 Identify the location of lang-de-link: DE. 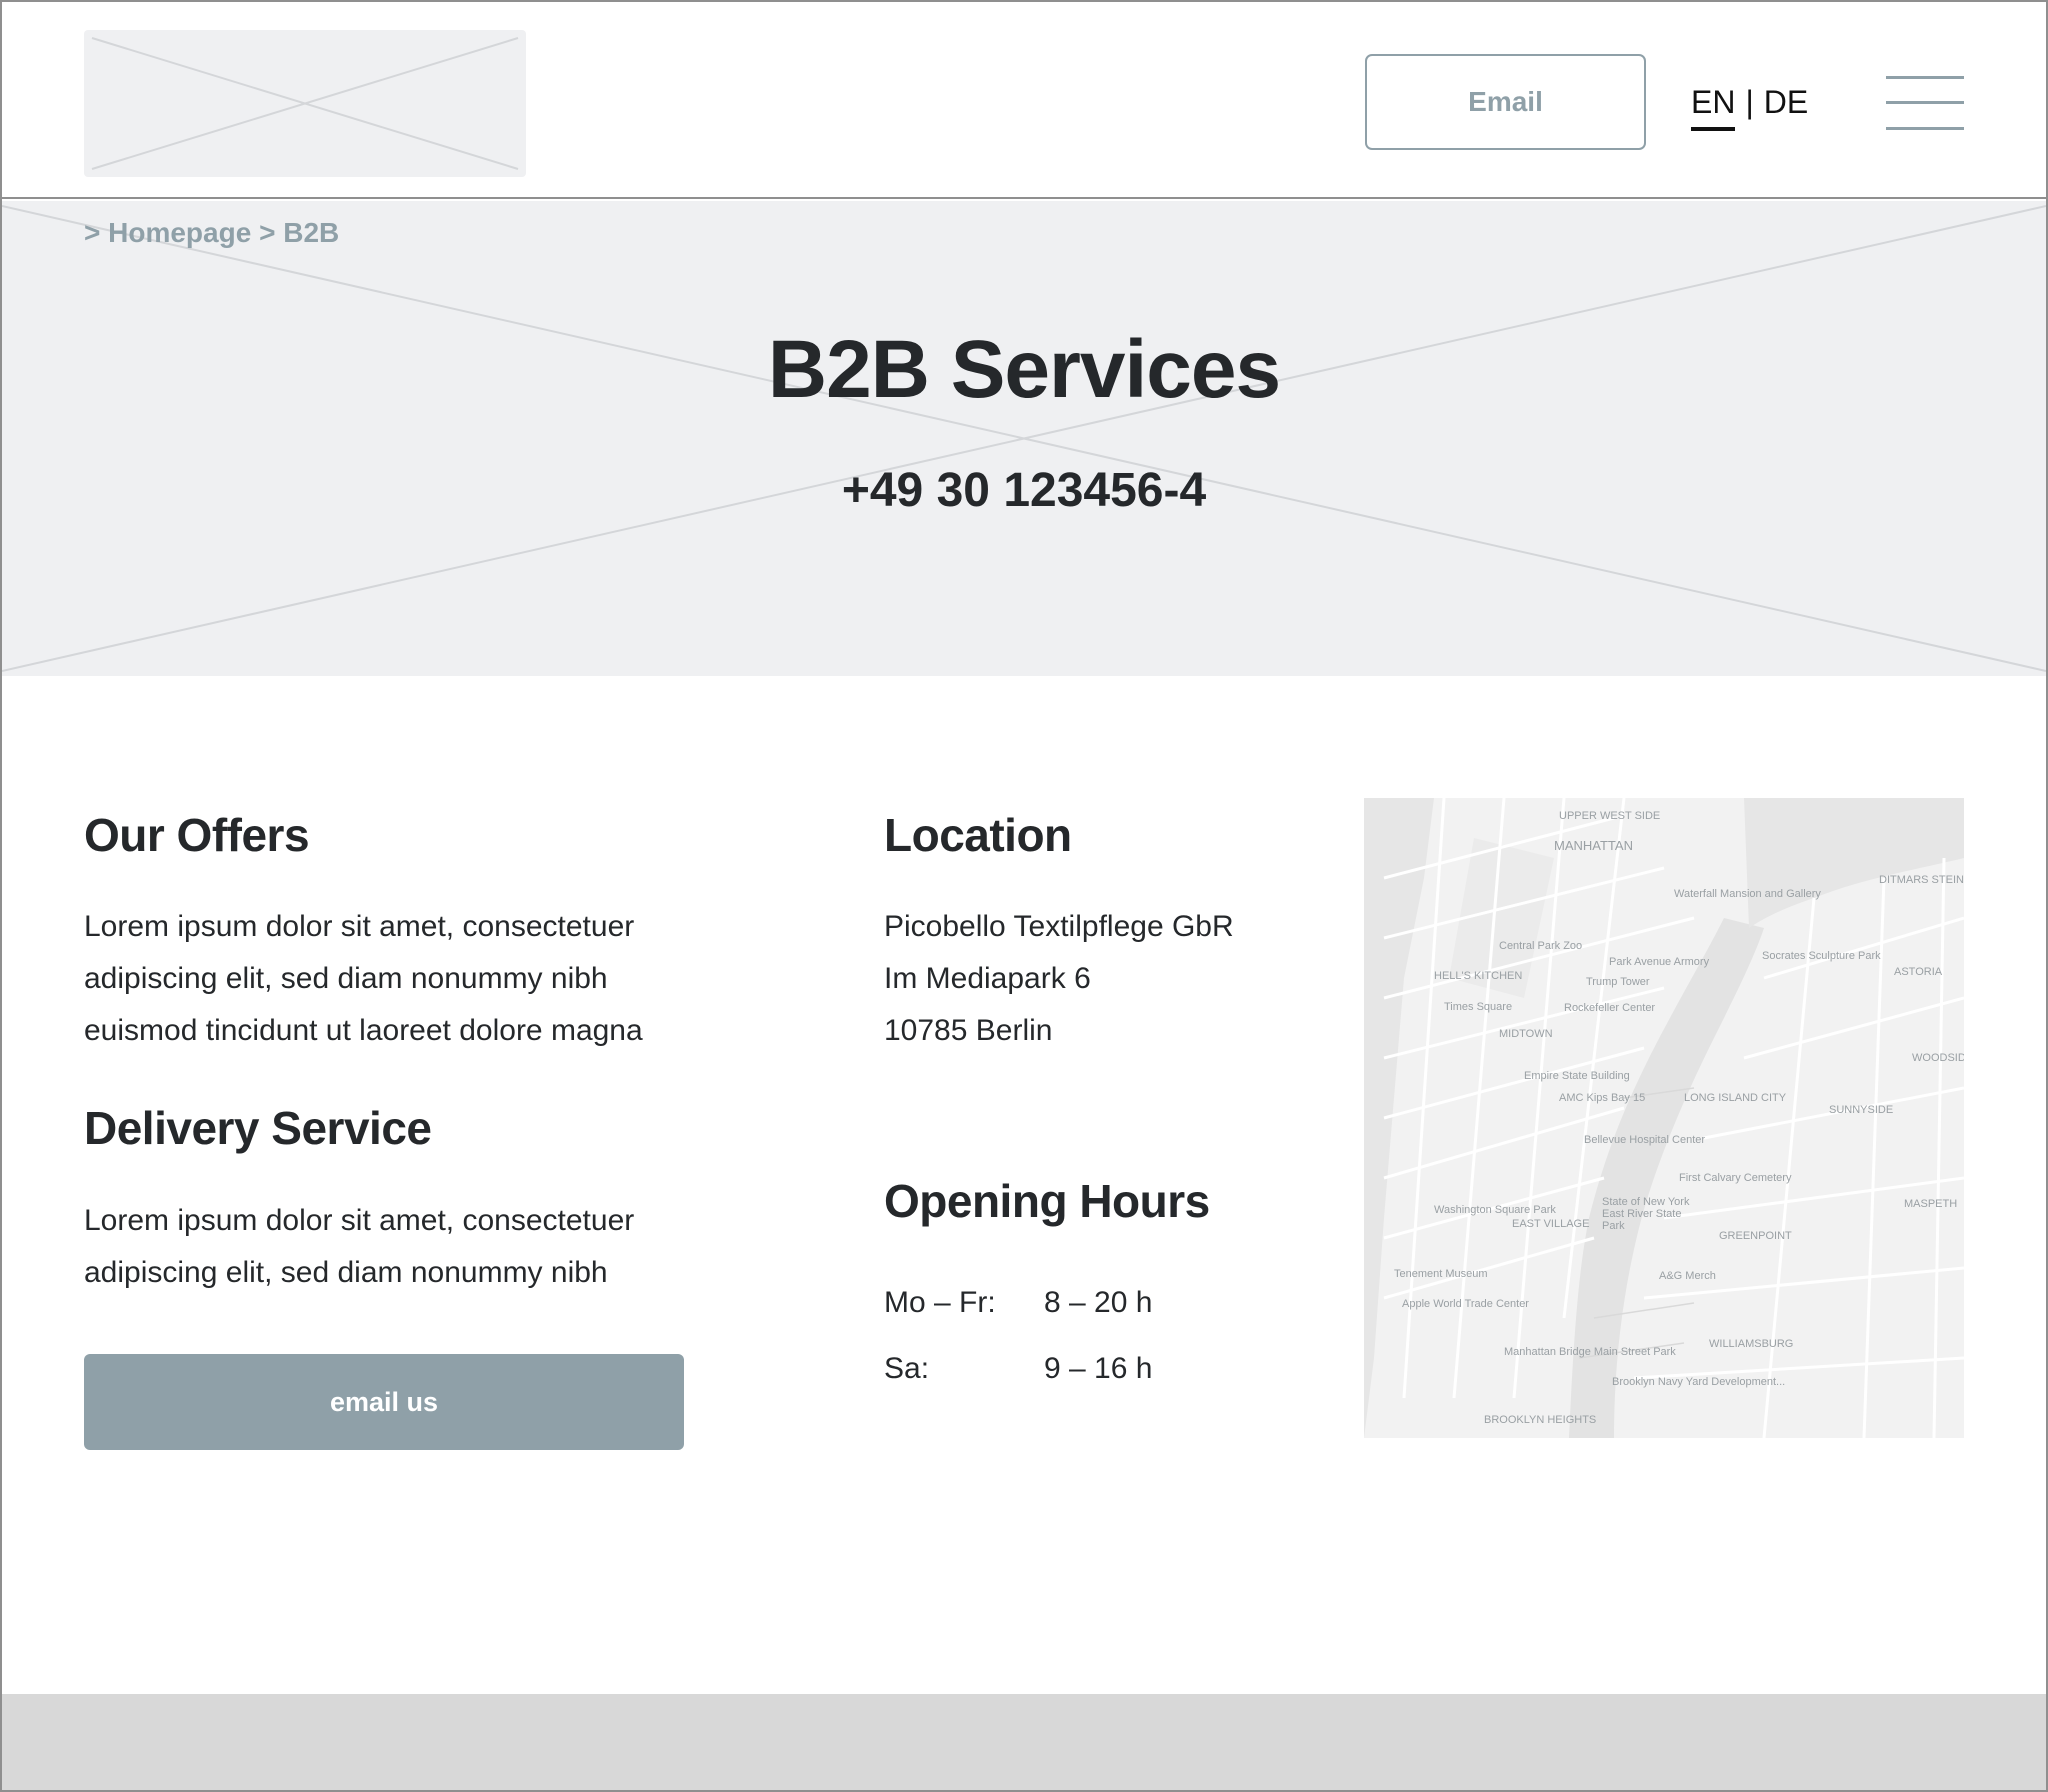
(1786, 102).